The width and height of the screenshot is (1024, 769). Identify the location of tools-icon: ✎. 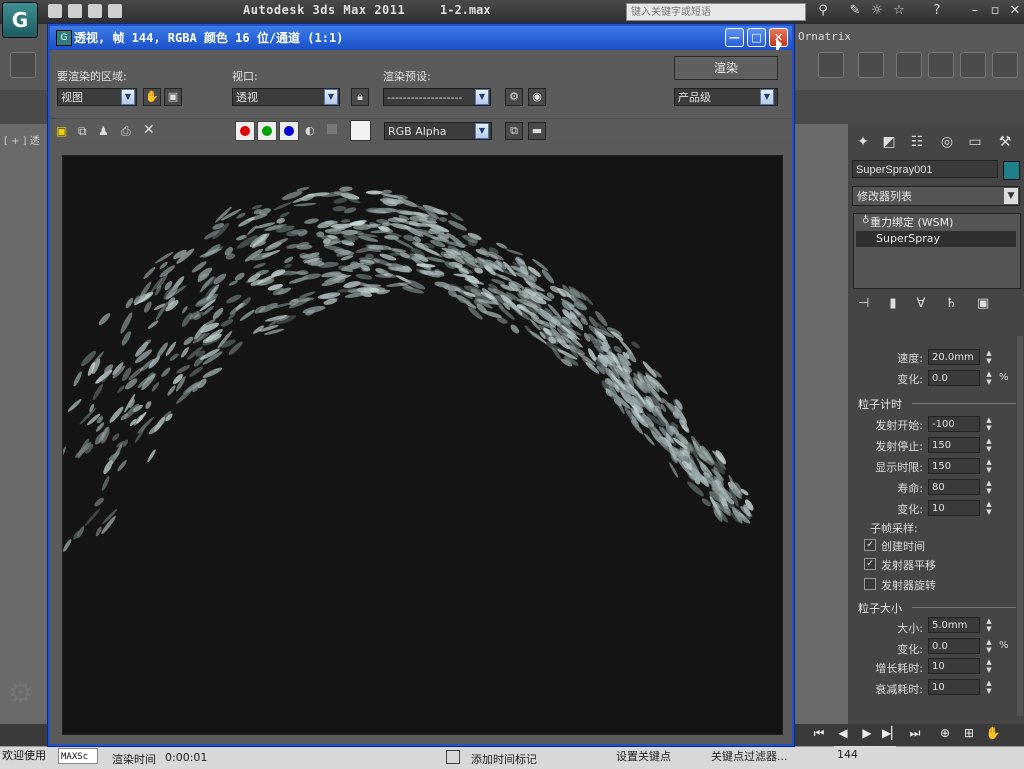
(855, 11).